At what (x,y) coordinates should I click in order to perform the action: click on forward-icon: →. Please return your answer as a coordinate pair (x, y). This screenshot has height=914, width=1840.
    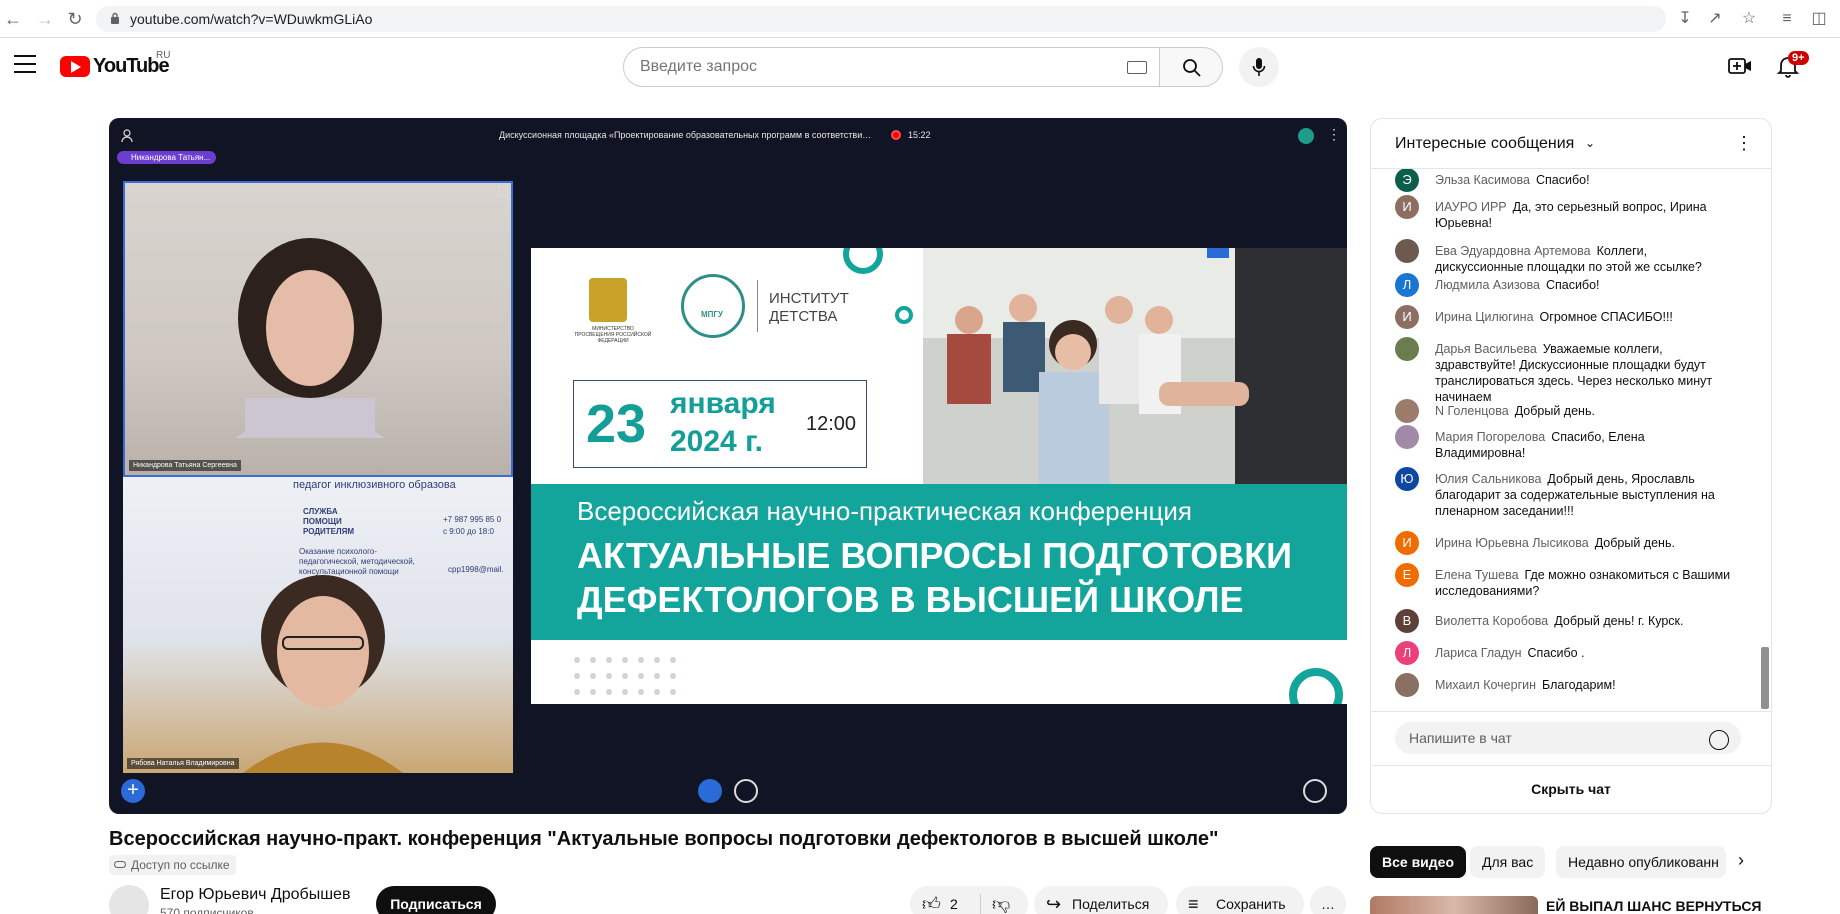
    Looking at the image, I should click on (45, 19).